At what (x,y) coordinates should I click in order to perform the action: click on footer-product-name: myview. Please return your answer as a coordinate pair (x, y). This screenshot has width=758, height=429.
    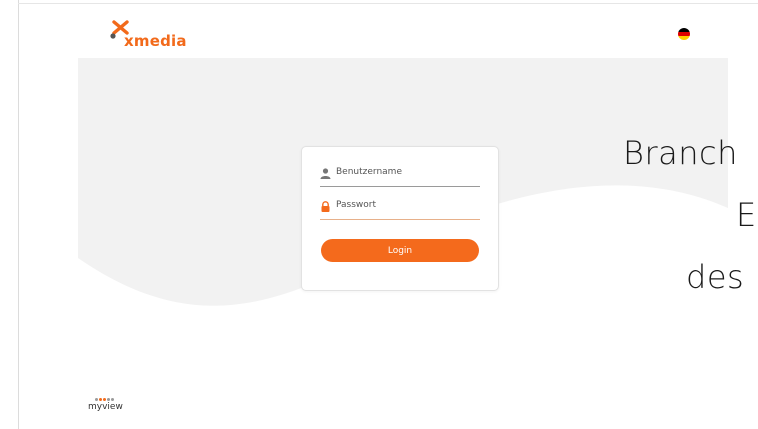
    Looking at the image, I should click on (105, 407).